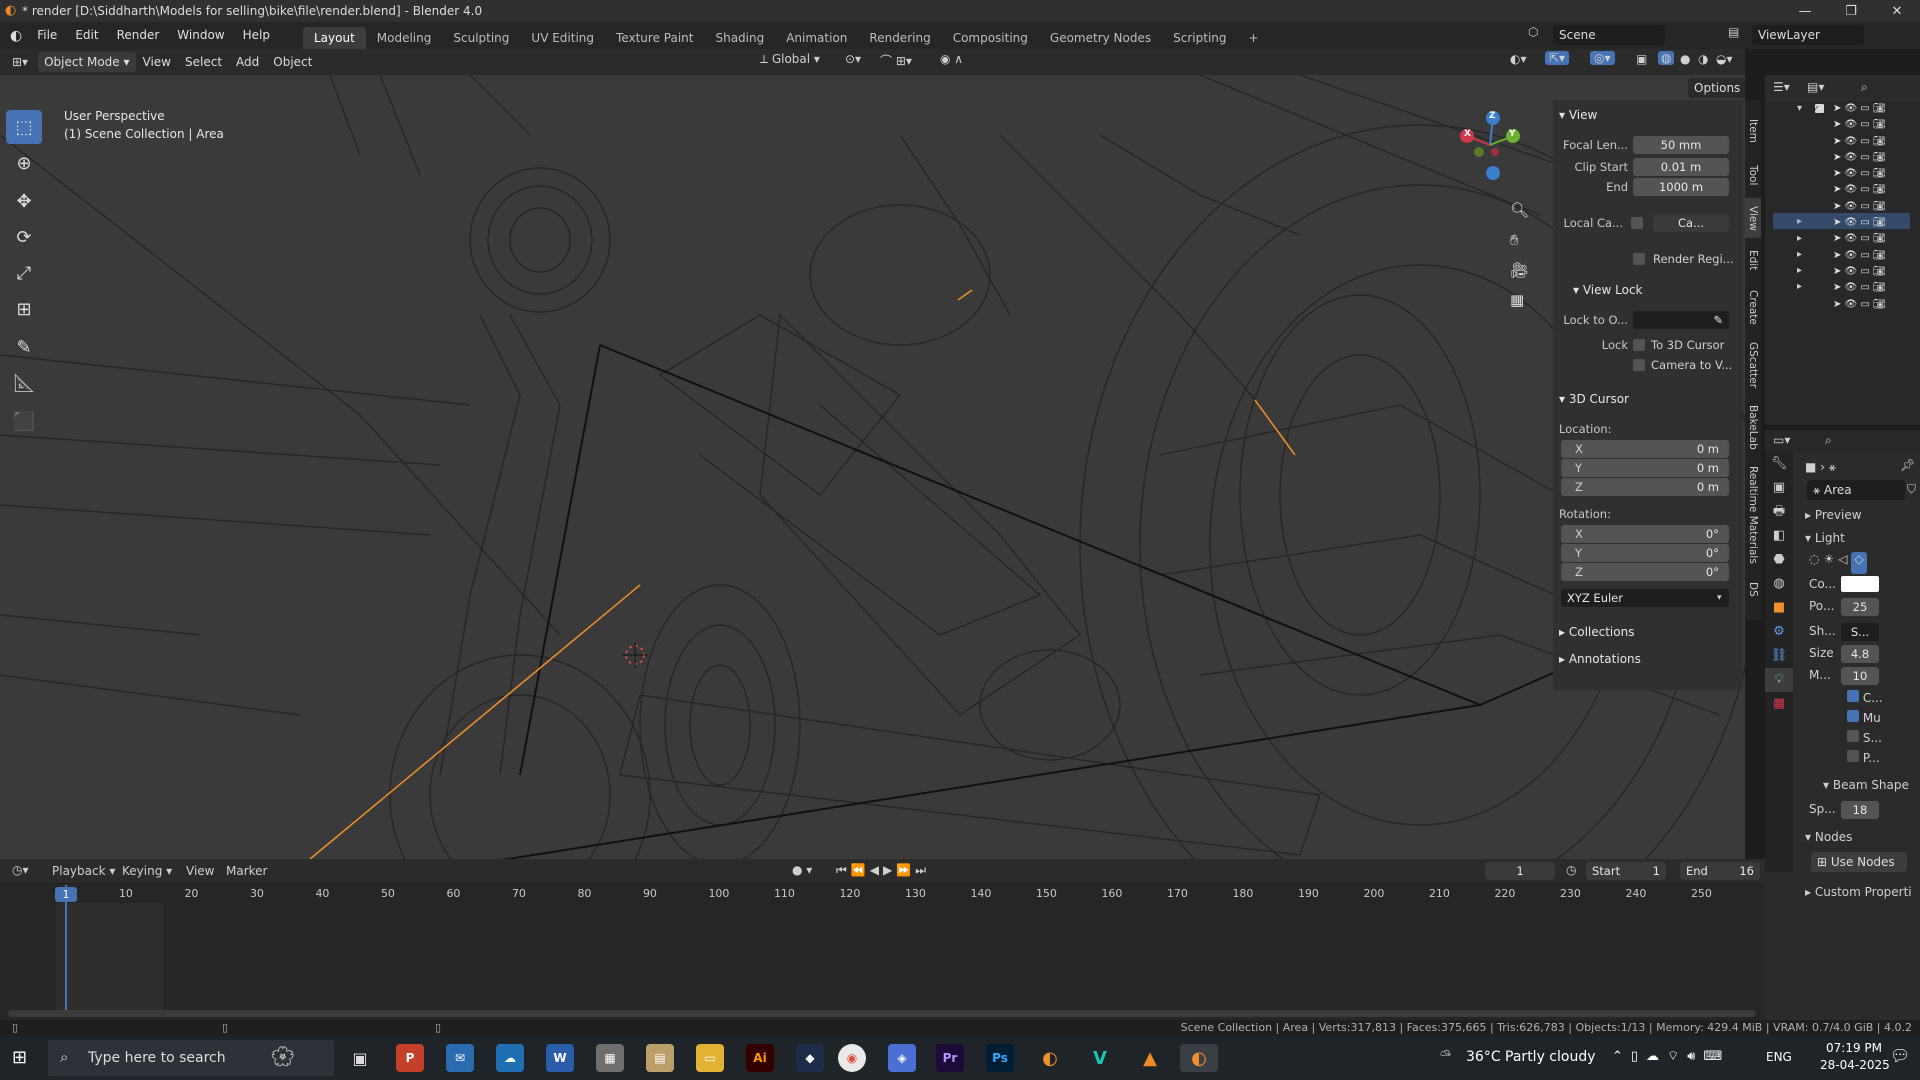  Describe the element at coordinates (739, 38) in the screenshot. I see `tab-shading: Shading` at that location.